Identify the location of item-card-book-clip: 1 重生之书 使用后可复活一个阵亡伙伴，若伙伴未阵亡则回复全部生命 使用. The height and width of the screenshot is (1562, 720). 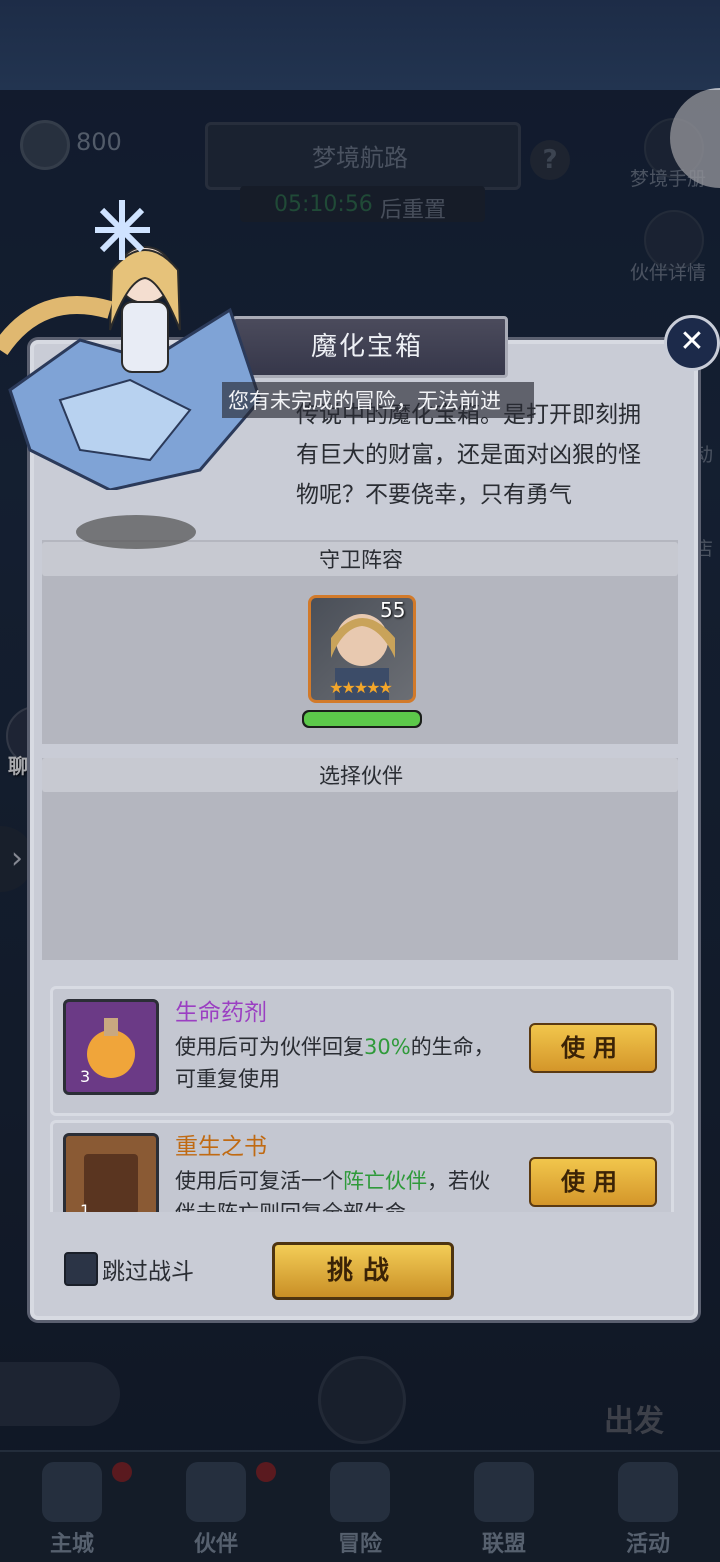
(362, 1166).